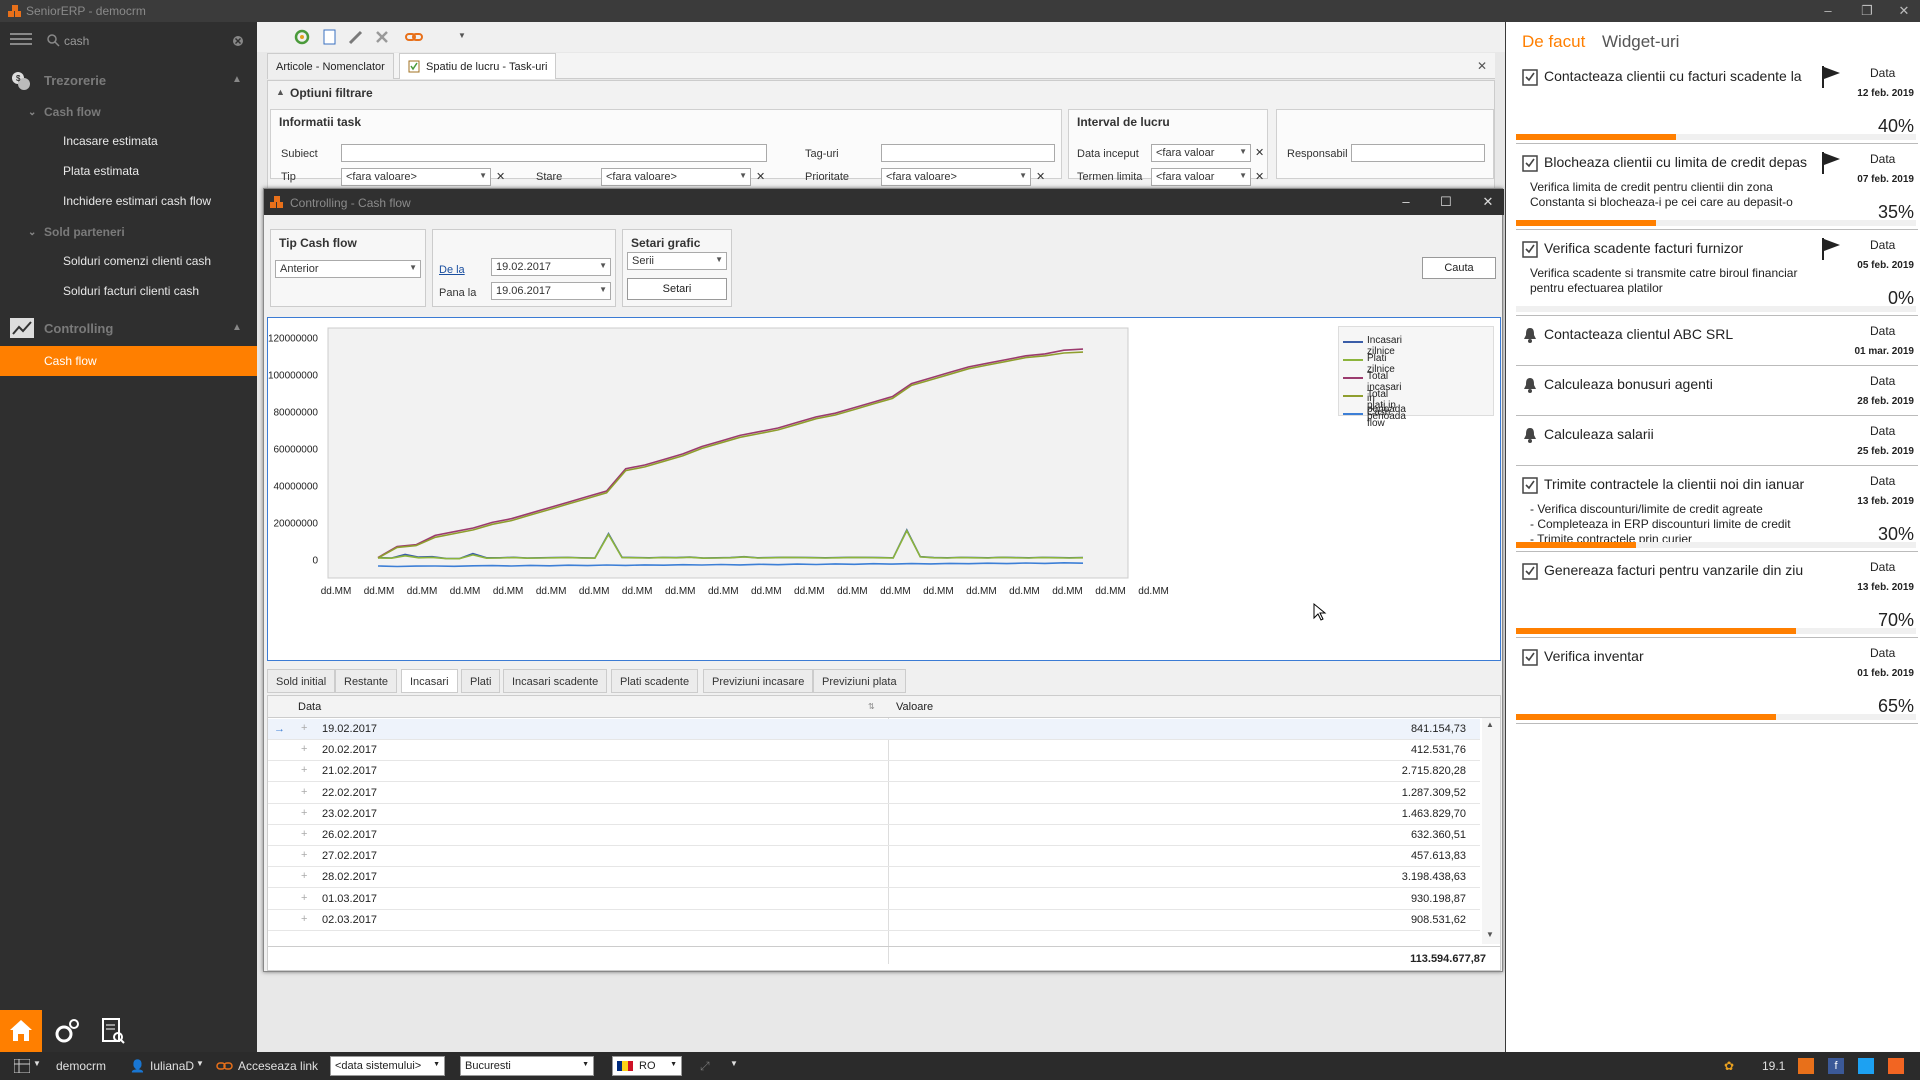 The height and width of the screenshot is (1080, 1920). What do you see at coordinates (1482, 66) in the screenshot?
I see `close-tab-icon: ✕` at bounding box center [1482, 66].